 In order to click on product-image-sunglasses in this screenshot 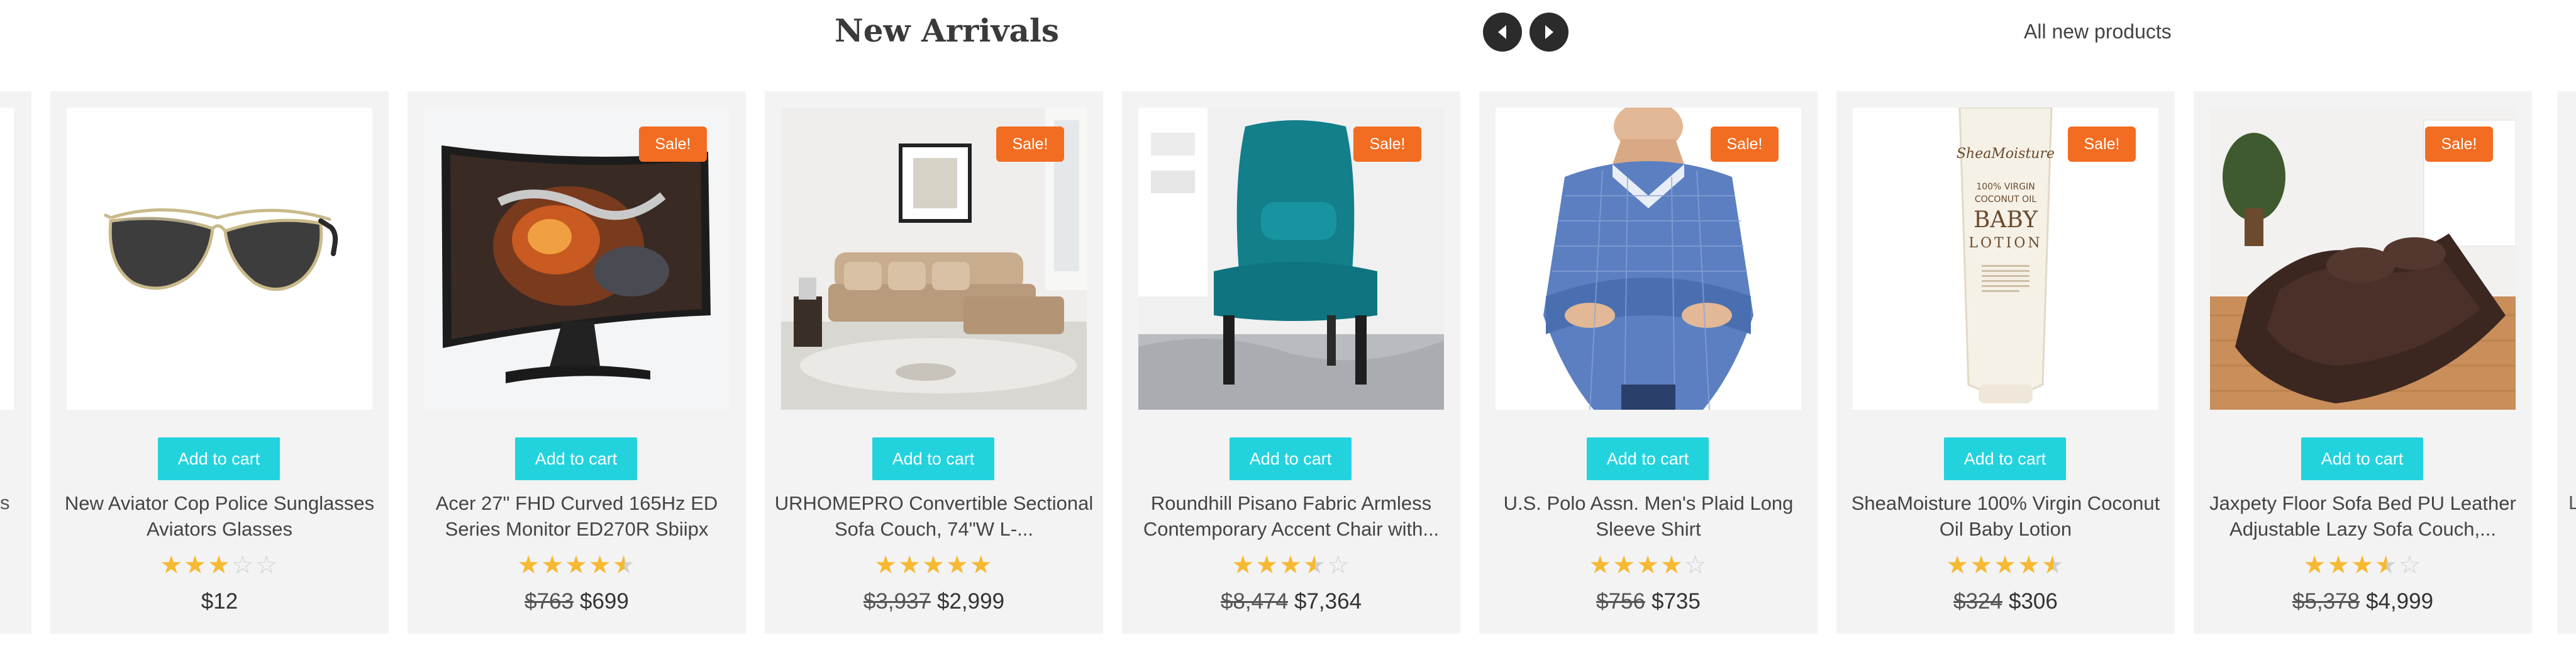, I will do `click(219, 259)`.